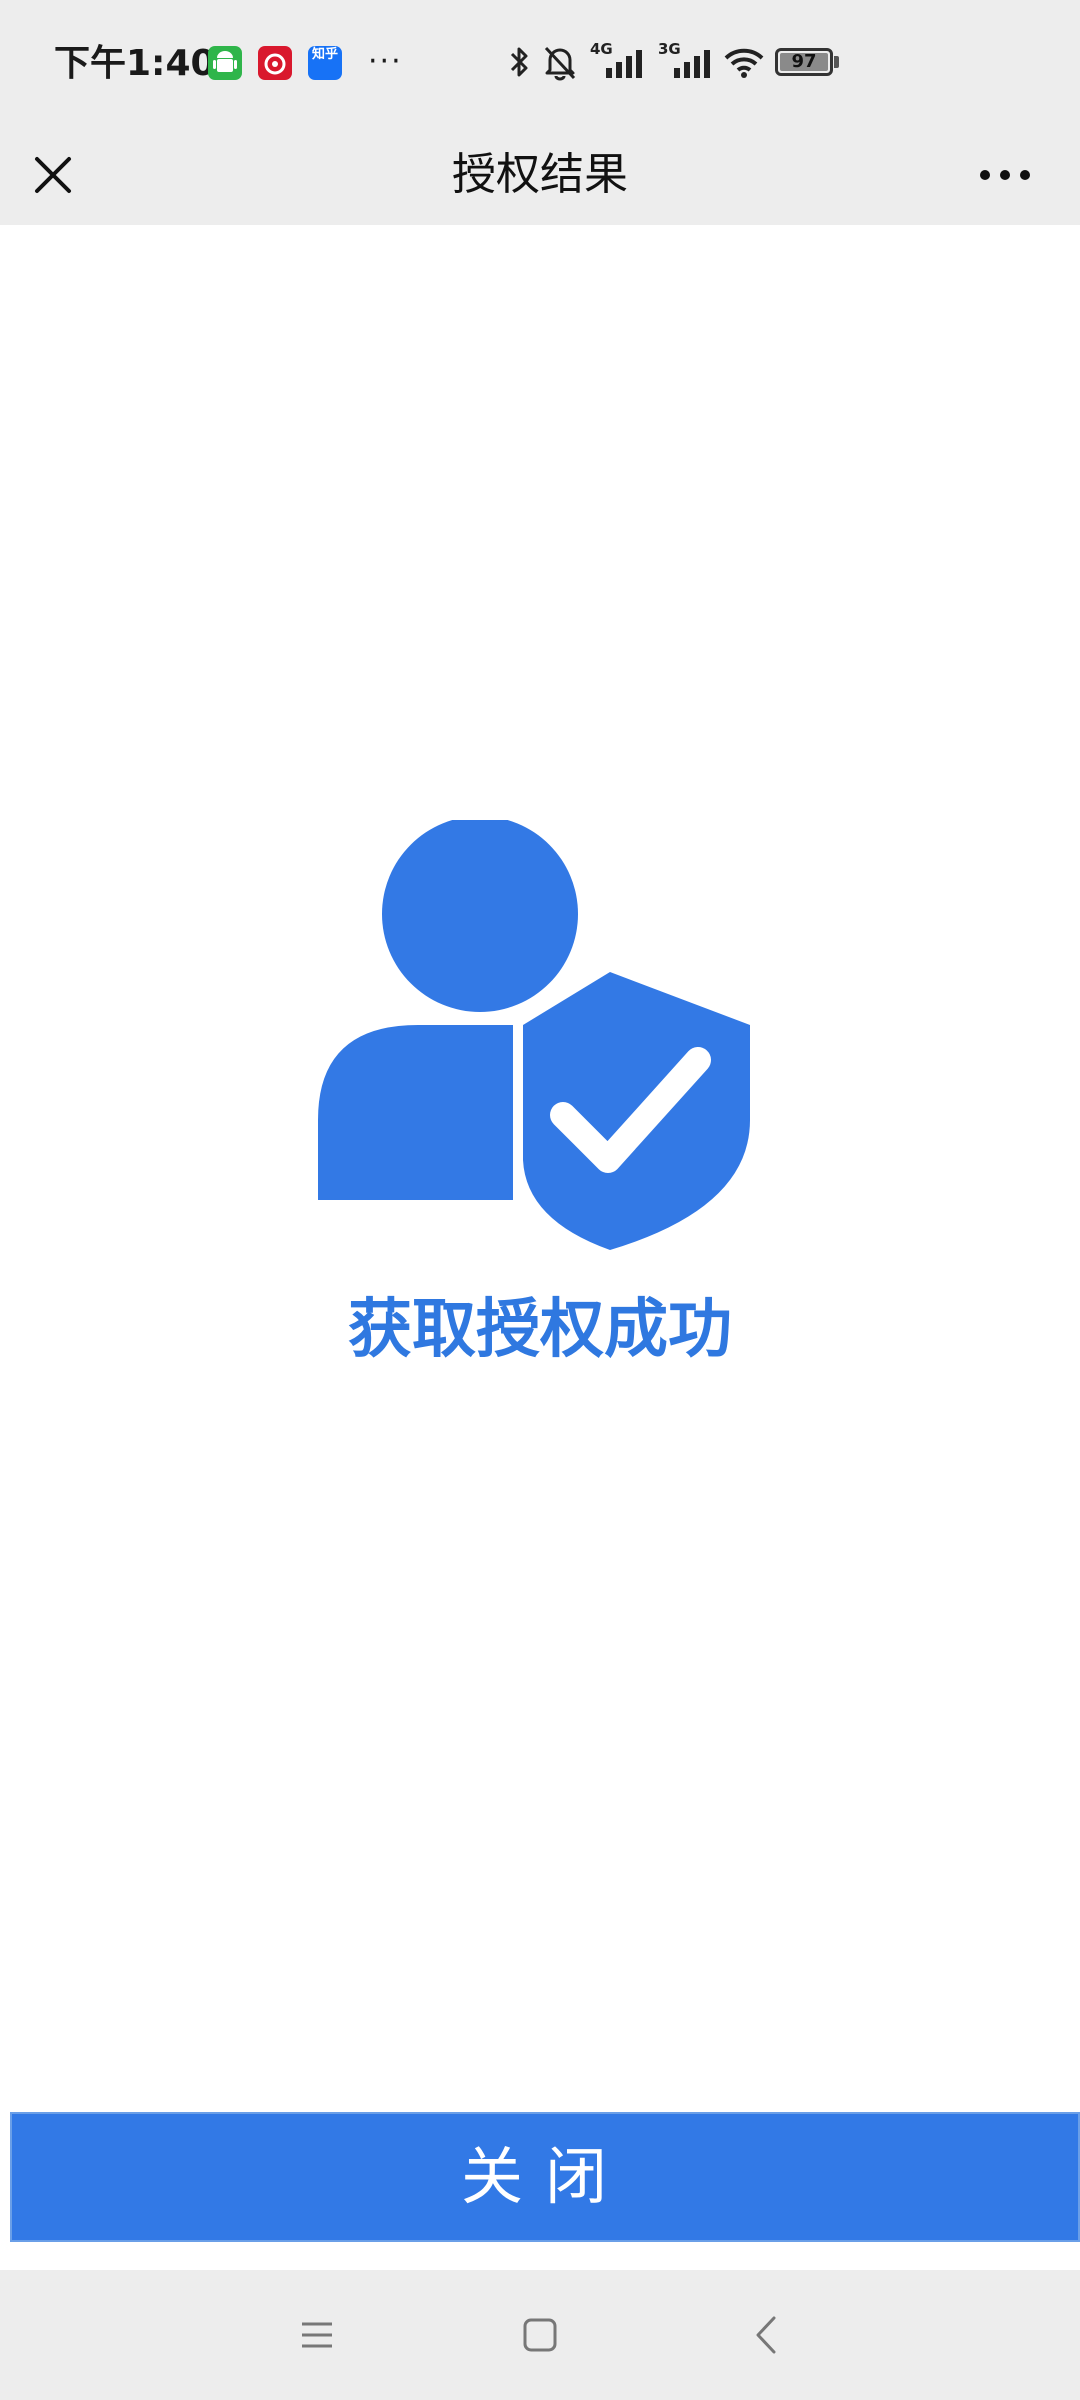  Describe the element at coordinates (540, 2256) in the screenshot. I see `bottom-spacer` at that location.